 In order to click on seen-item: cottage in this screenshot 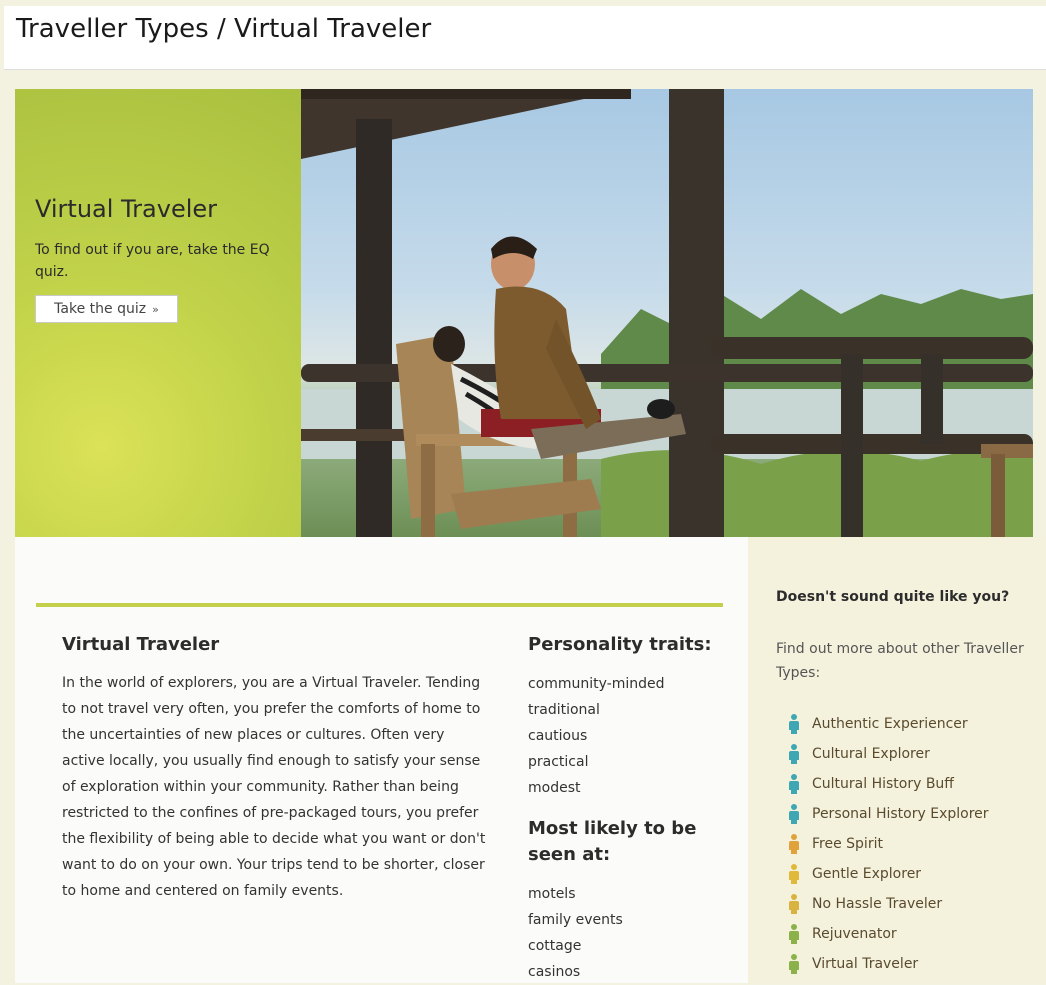, I will do `click(555, 946)`.